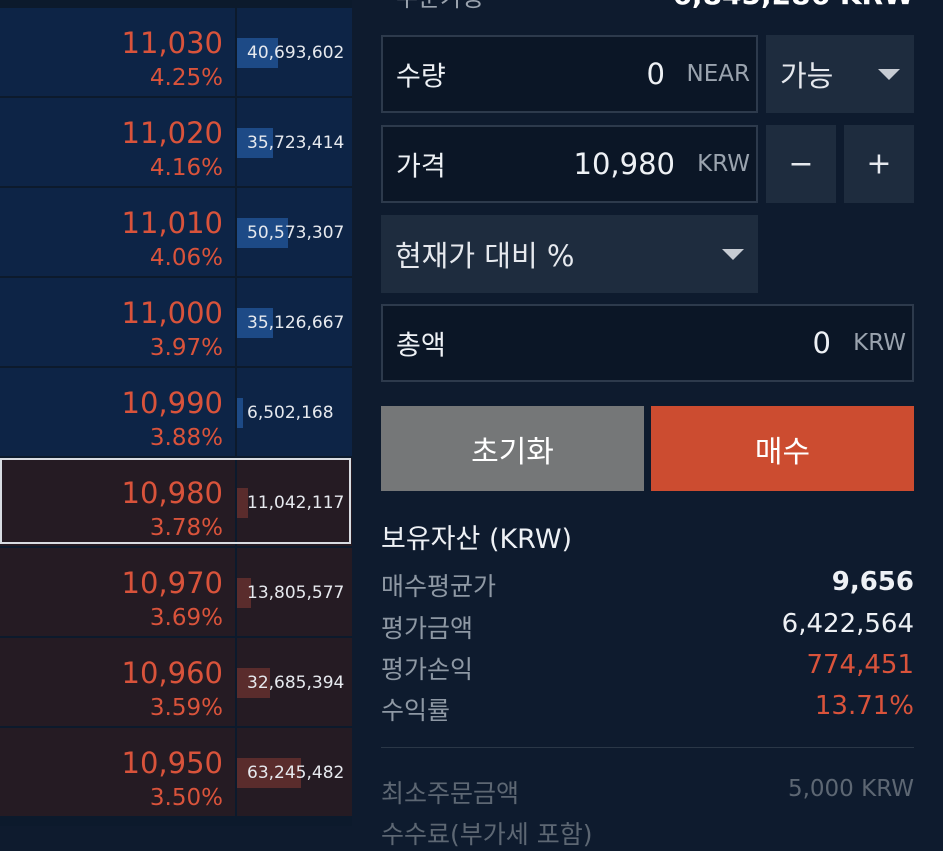  I want to click on eval-amount-value: 6,422,564, so click(847, 624).